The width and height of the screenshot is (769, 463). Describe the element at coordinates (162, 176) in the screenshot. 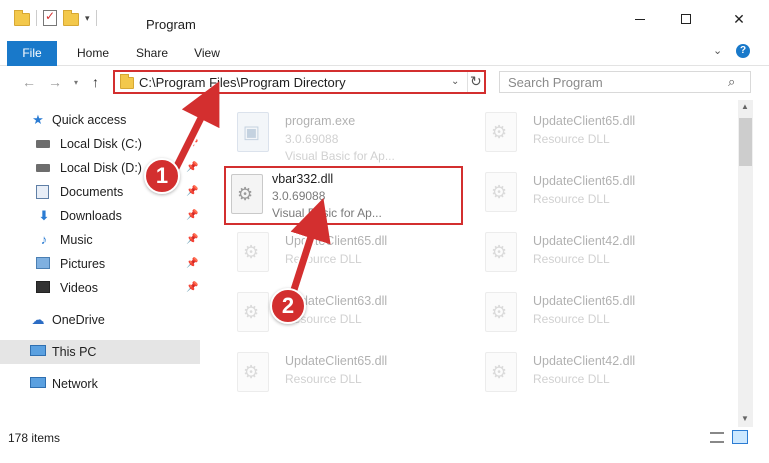

I see `callout-badge-1: 1` at that location.